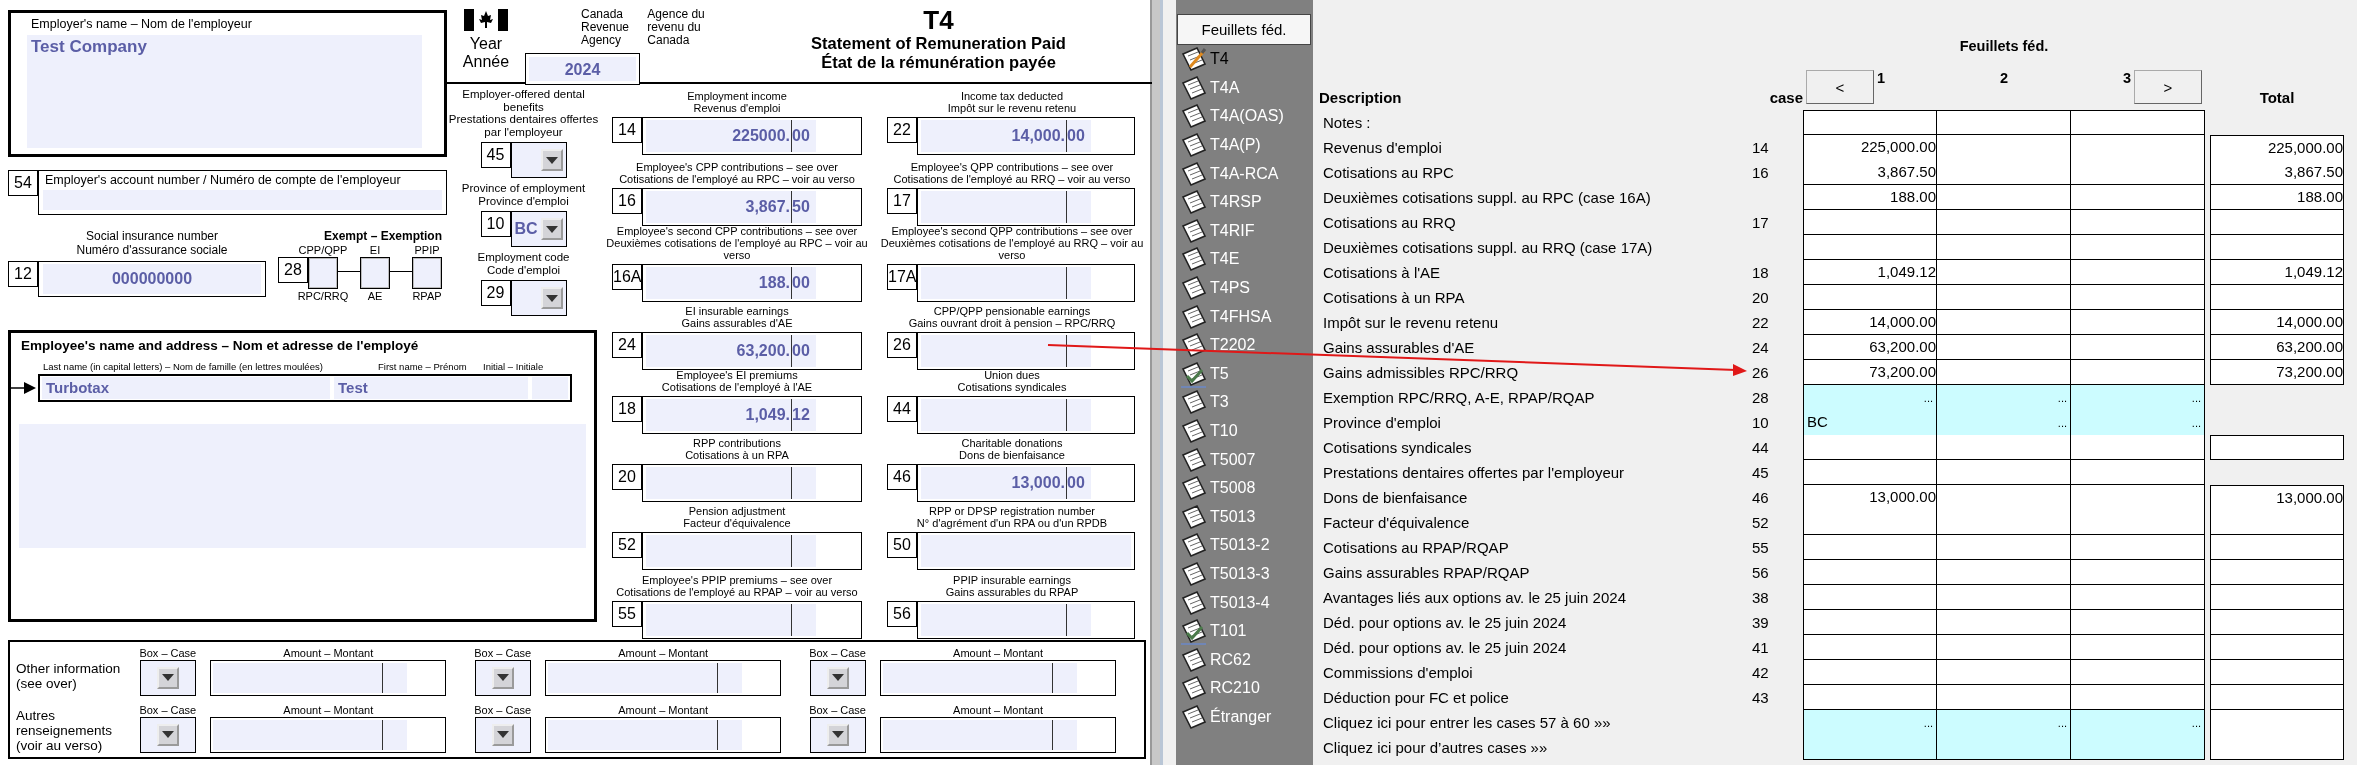  I want to click on sidebar-item: T4RSP, so click(1244, 202).